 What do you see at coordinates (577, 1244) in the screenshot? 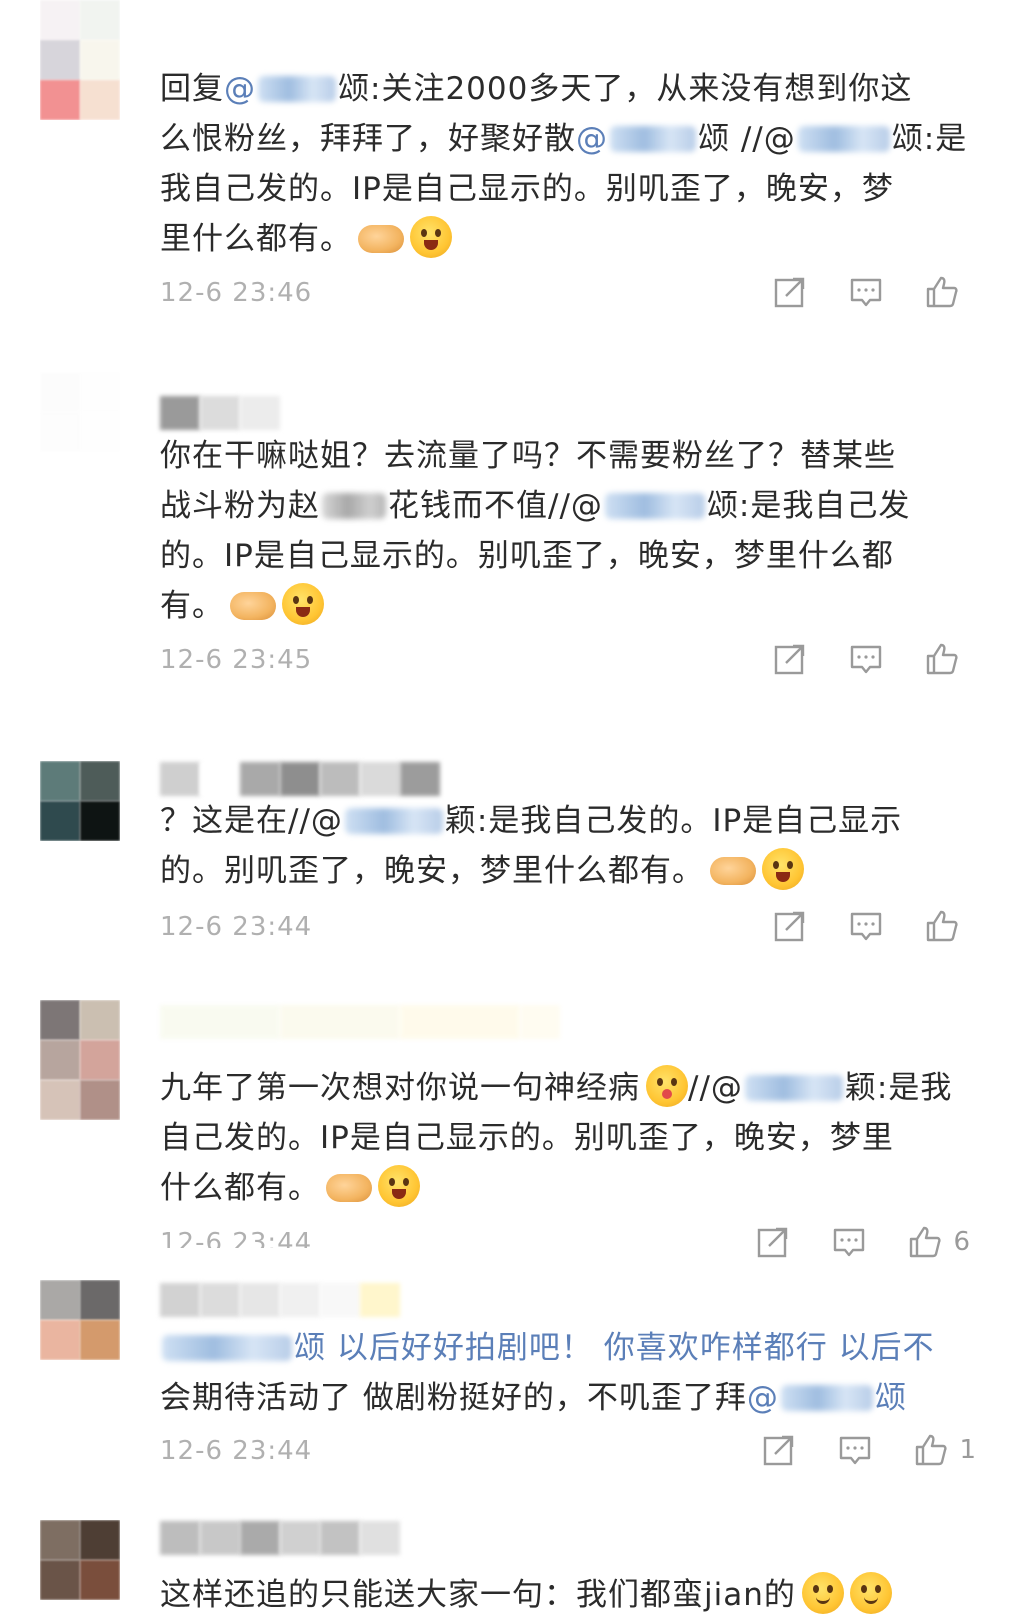
I see `comment-meta: 12-6 23:44 6` at bounding box center [577, 1244].